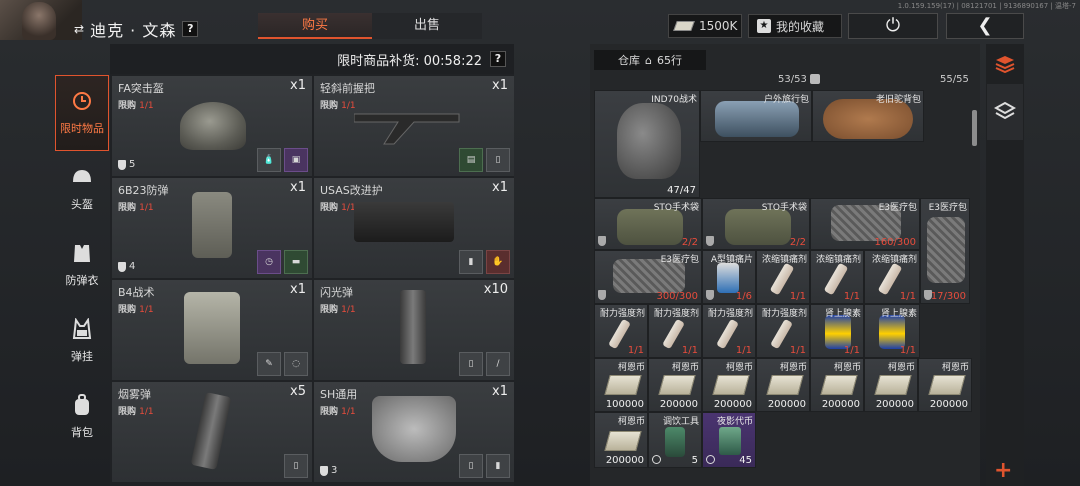 The height and width of the screenshot is (486, 1080). I want to click on inv-e3-medkit-b: E3医疗包 217/300, so click(945, 251).